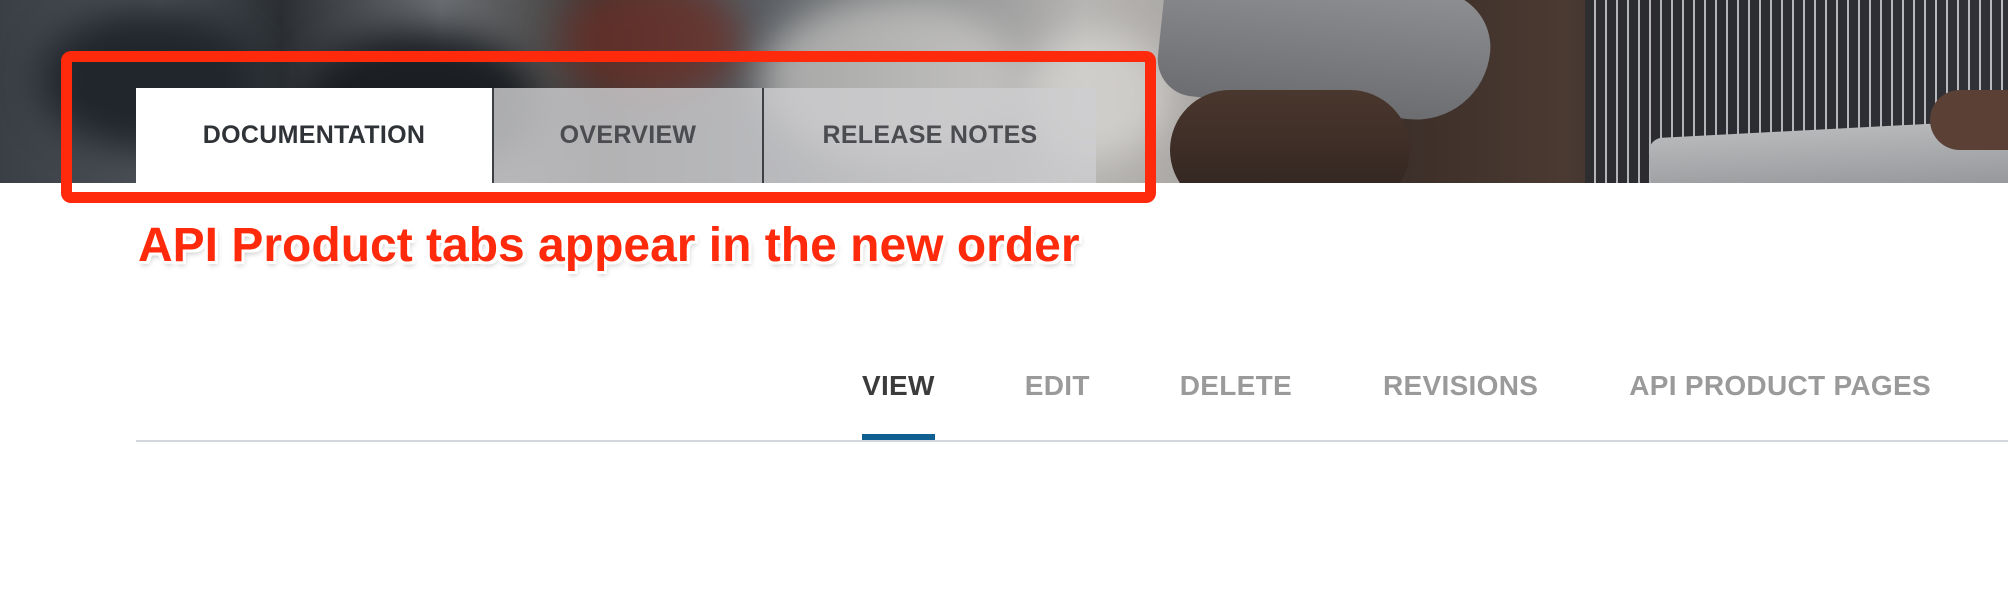 The image size is (2008, 590). I want to click on tab-delete-label: DELETE, so click(1236, 385).